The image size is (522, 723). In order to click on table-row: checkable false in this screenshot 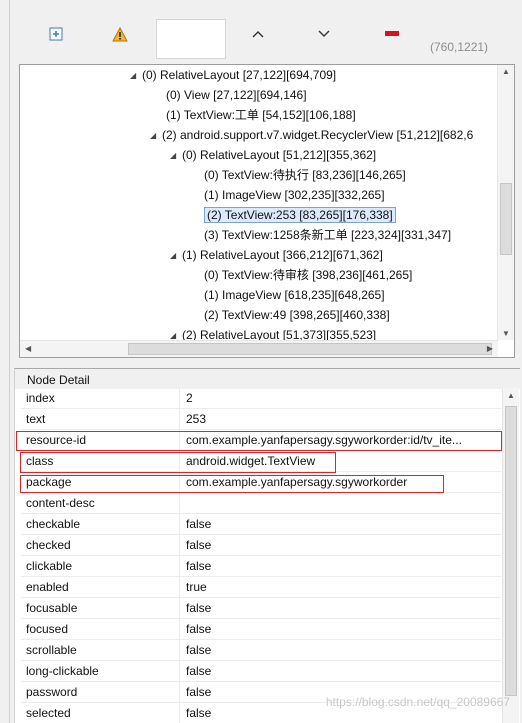, I will do `click(261, 524)`.